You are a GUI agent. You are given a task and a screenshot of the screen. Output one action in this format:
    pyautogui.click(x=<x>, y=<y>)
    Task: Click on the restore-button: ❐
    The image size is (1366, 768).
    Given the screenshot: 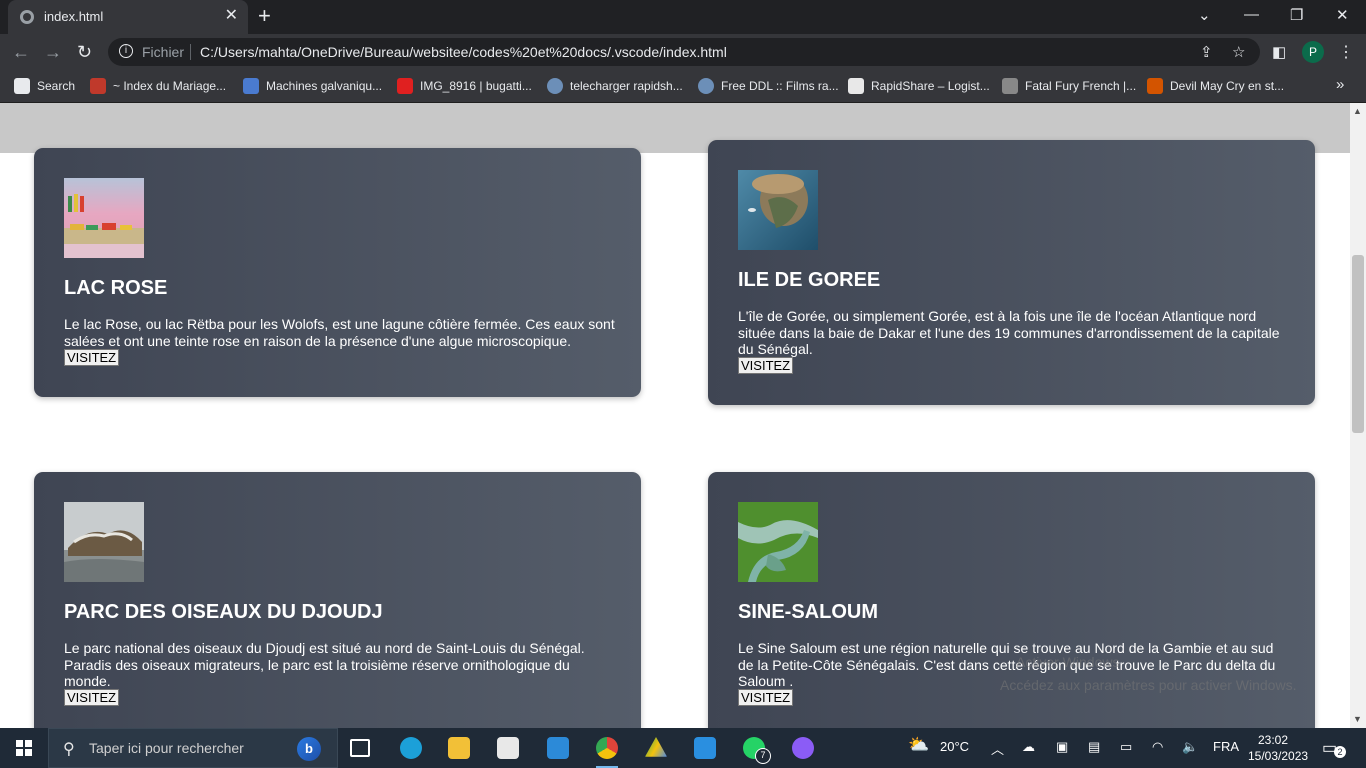 What is the action you would take?
    pyautogui.click(x=1296, y=15)
    